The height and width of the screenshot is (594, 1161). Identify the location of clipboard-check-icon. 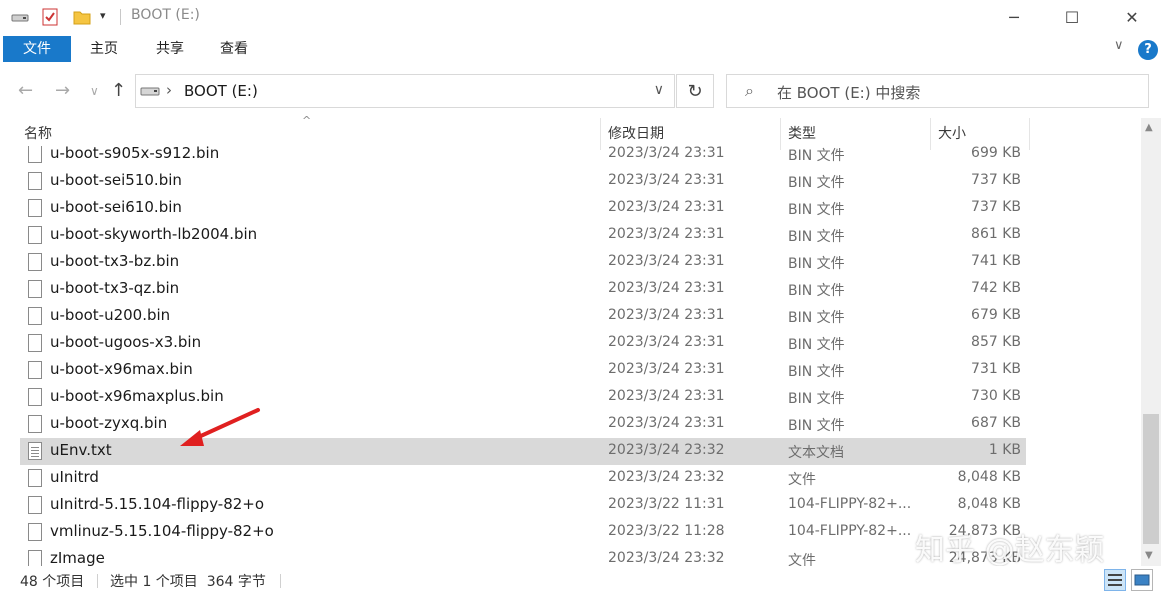
(50, 19).